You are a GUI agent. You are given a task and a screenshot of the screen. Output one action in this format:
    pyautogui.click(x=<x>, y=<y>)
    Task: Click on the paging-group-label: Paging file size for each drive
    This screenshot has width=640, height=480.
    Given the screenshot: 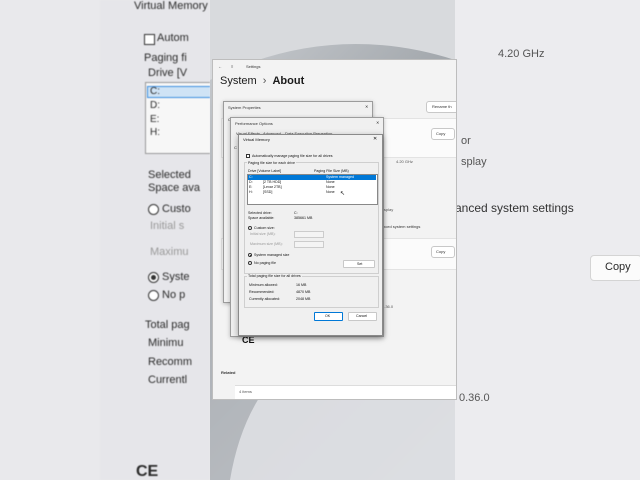 What is the action you would take?
    pyautogui.click(x=271, y=163)
    